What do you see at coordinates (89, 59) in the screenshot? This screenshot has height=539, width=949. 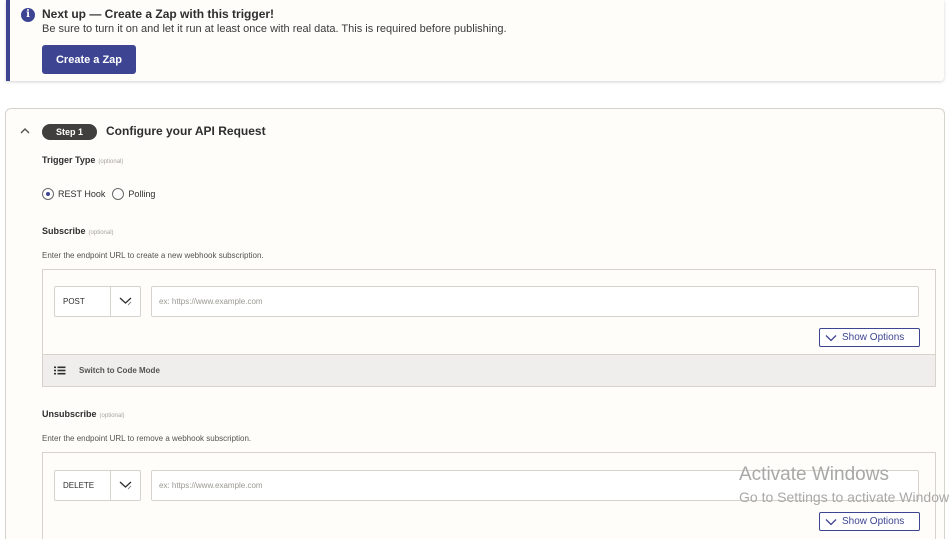 I see `create-zap-button: Create a Zap` at bounding box center [89, 59].